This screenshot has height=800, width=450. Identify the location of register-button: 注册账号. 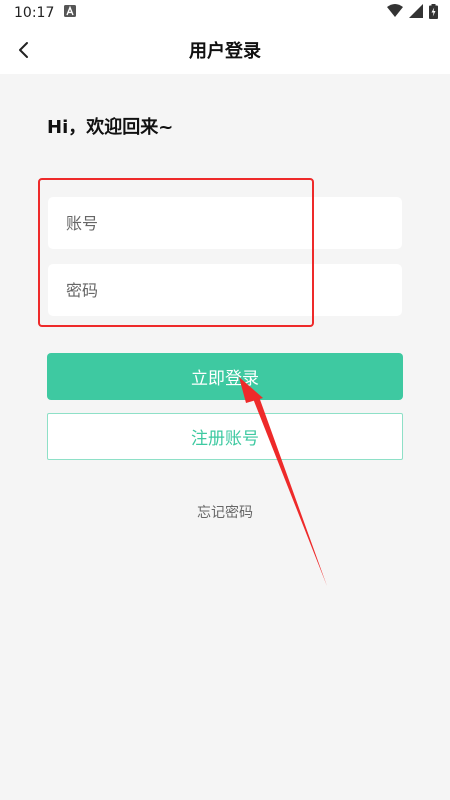
(225, 436).